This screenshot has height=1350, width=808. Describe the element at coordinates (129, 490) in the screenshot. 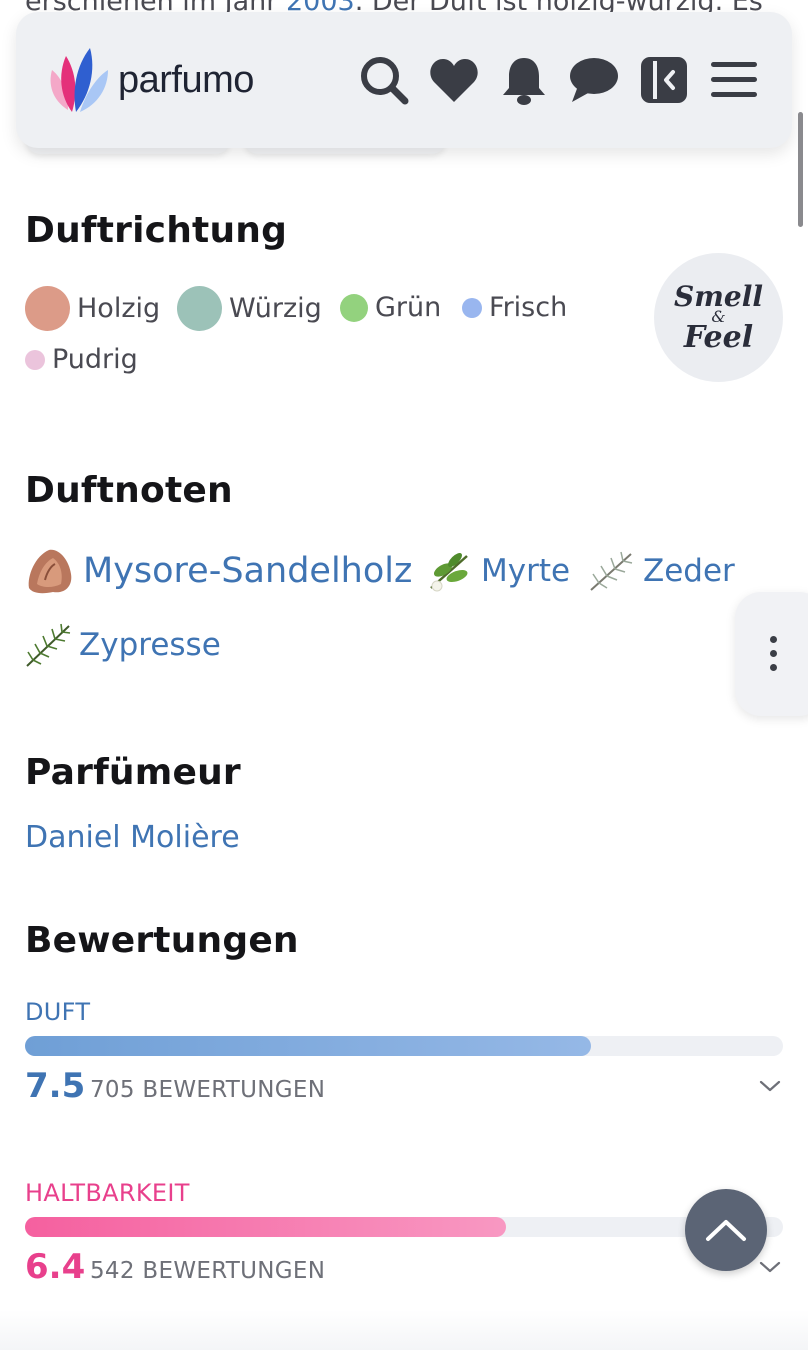

I see `duftnoten-heading: Duftnoten` at that location.